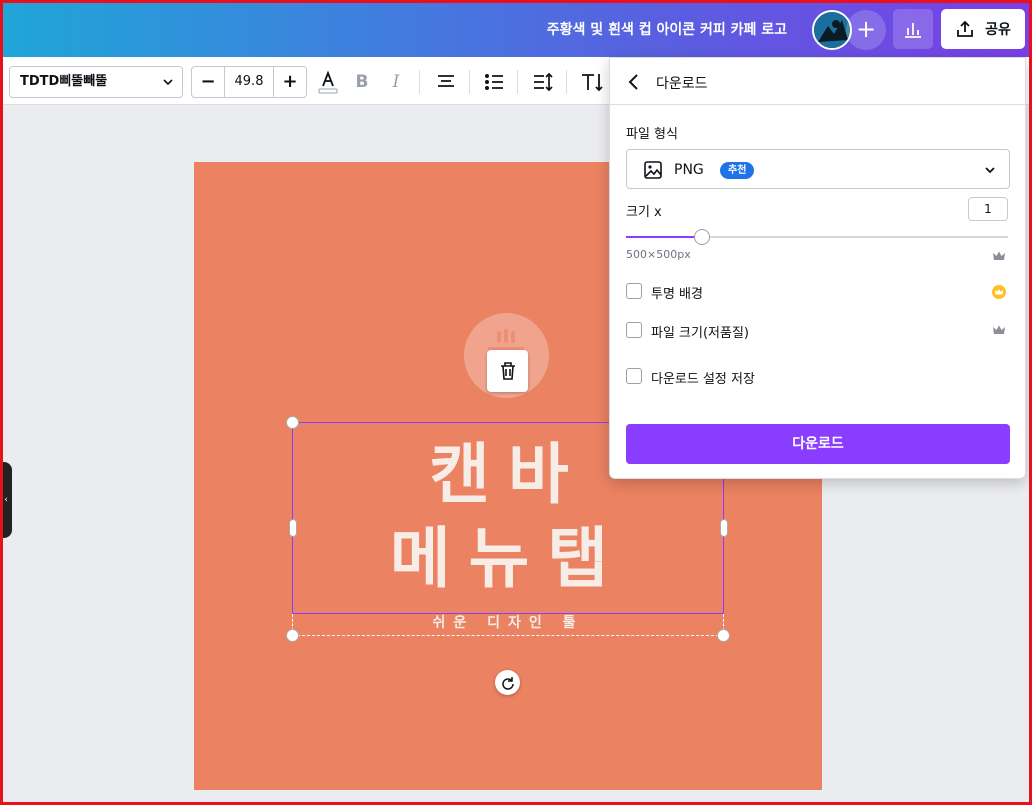 Image resolution: width=1032 pixels, height=805 pixels. What do you see at coordinates (64, 81) in the screenshot?
I see `font-family-value: TDTD삐뚤빼뚤` at bounding box center [64, 81].